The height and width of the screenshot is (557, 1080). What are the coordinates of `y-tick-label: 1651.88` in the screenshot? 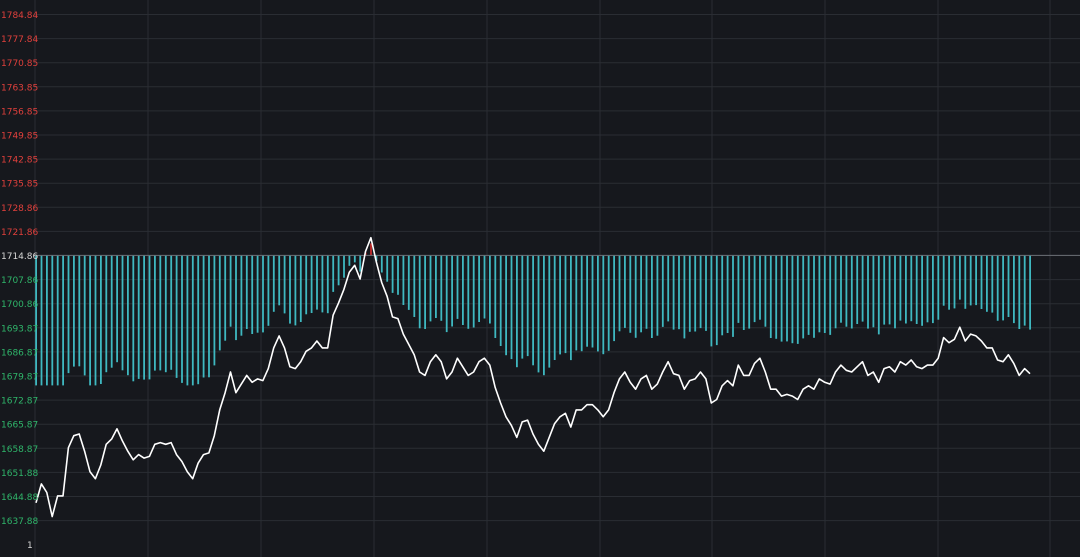 It's located at (19, 474).